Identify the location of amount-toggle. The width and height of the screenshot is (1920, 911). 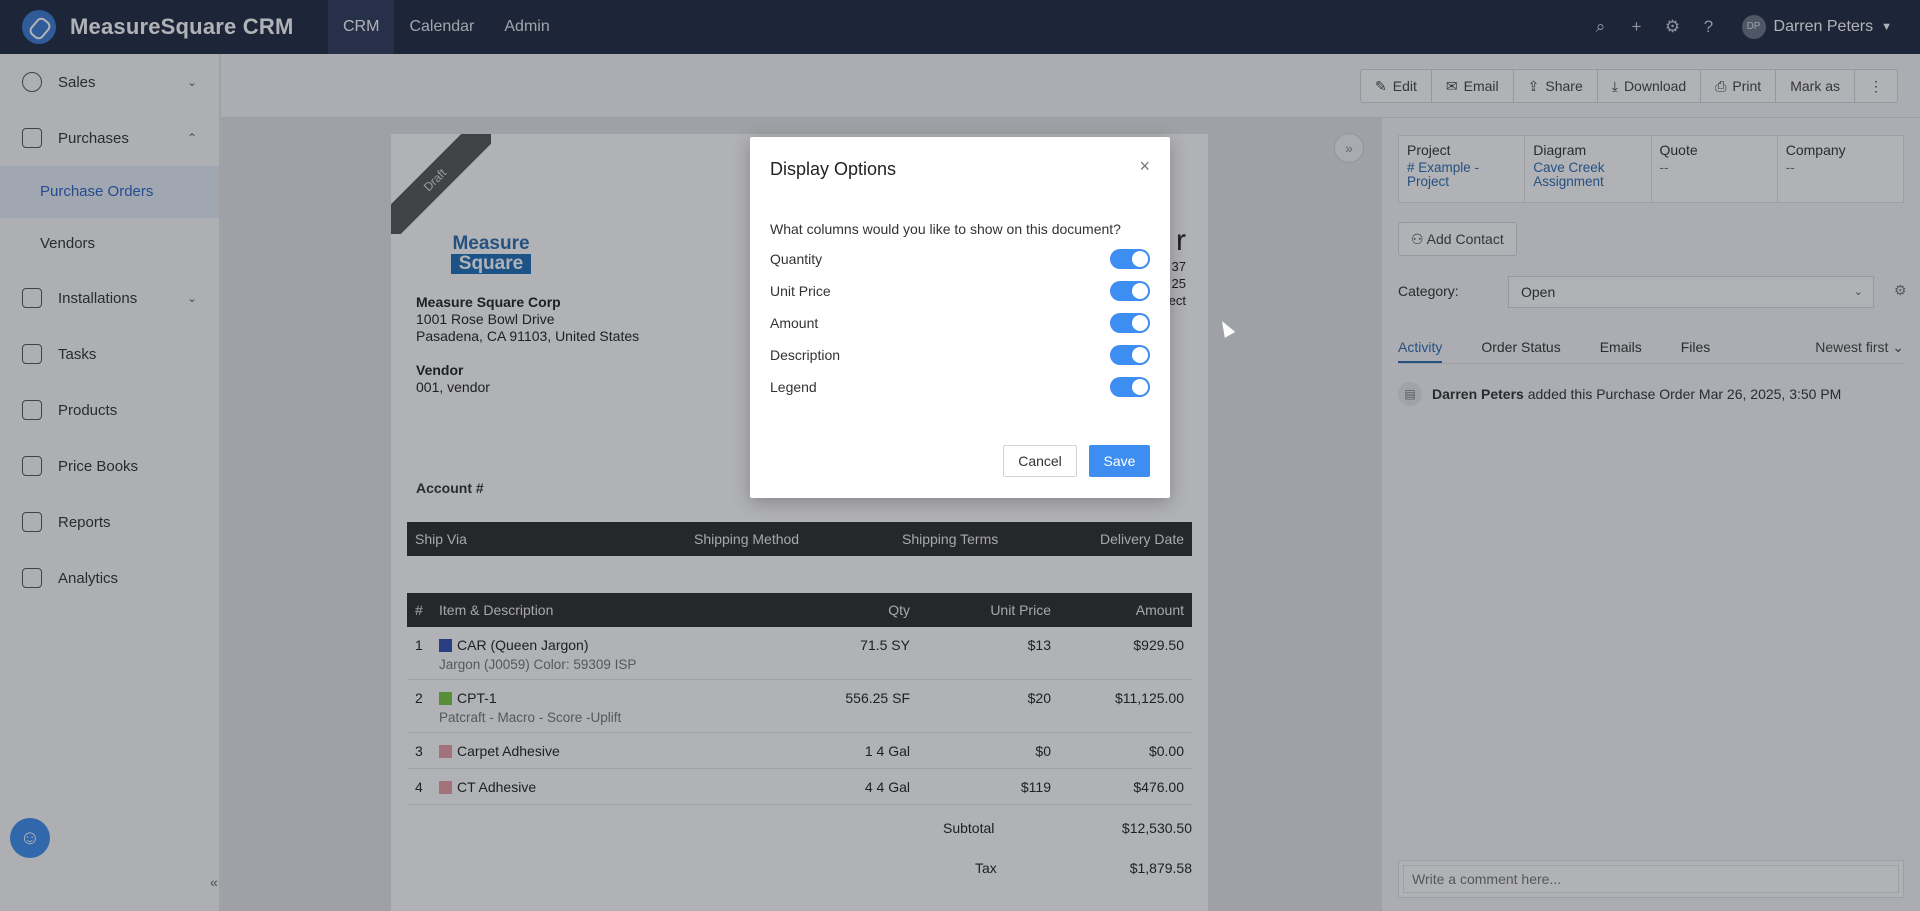
(1130, 323).